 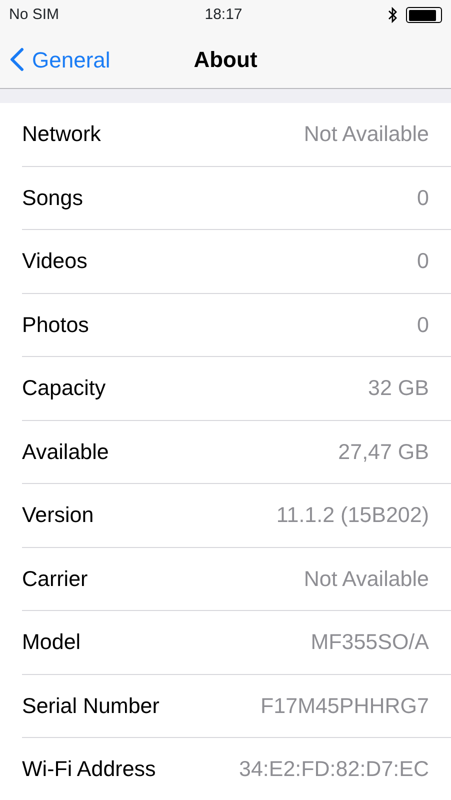 What do you see at coordinates (226, 60) in the screenshot?
I see `page-title: About` at bounding box center [226, 60].